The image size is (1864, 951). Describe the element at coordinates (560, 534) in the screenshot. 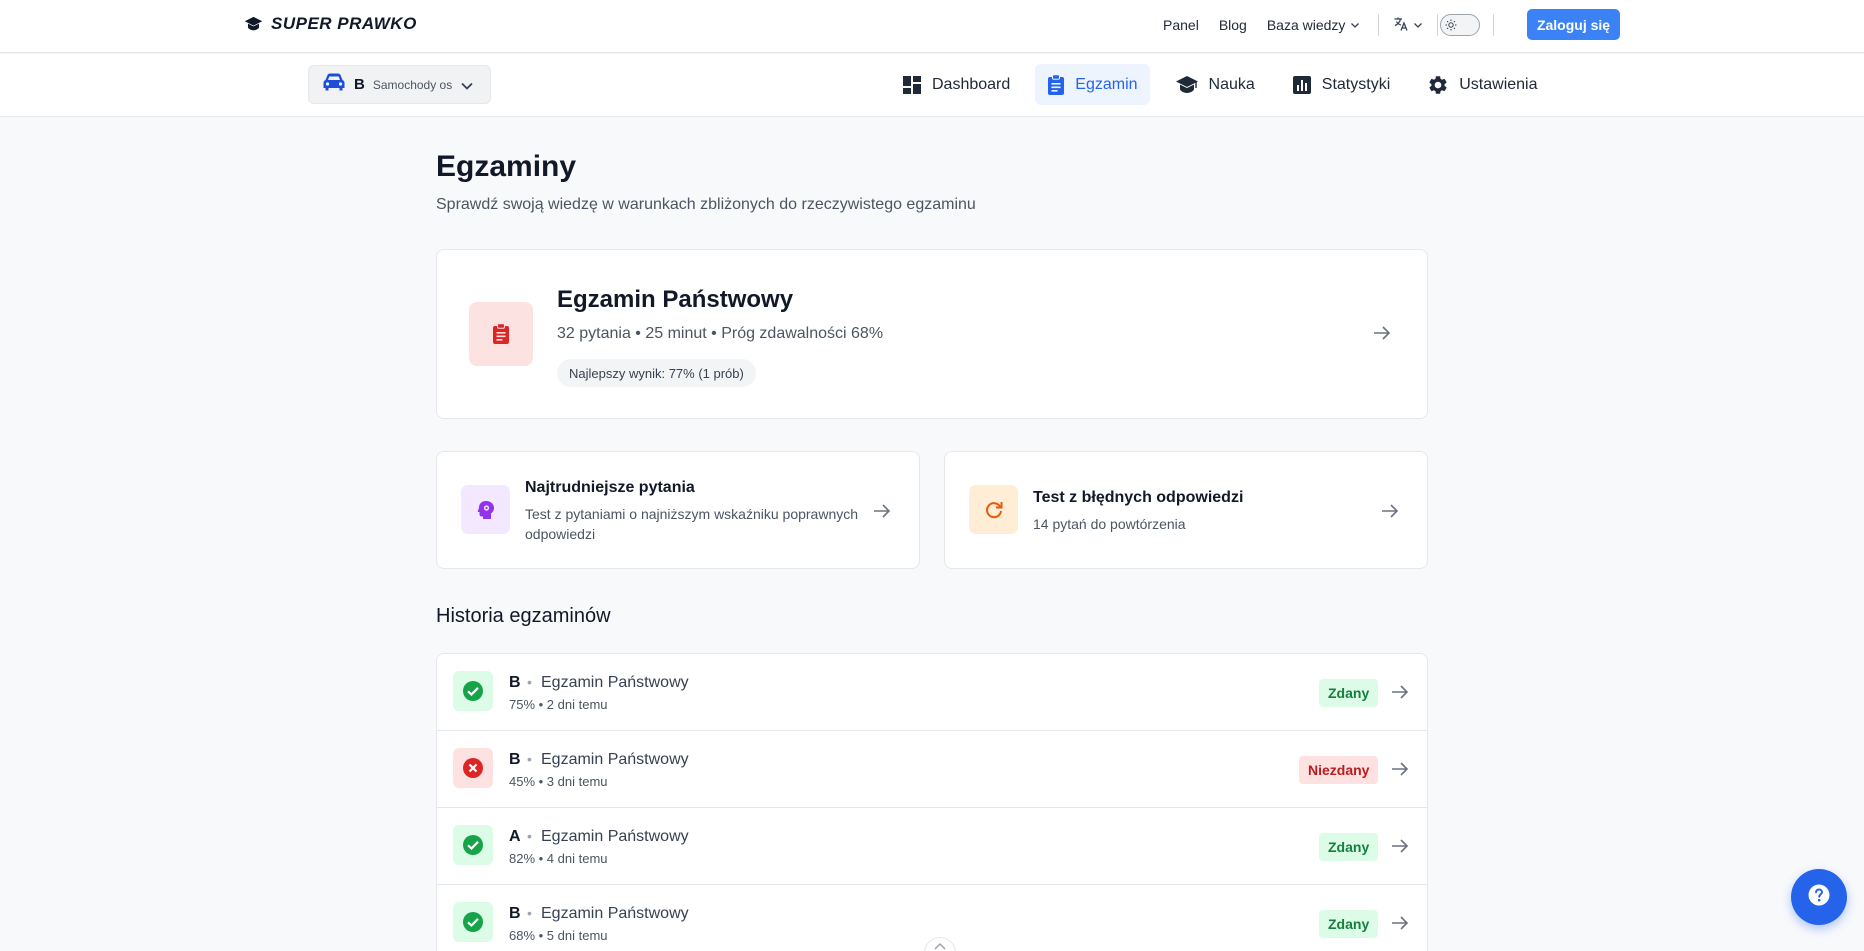

I see `hardest-desc-line2: odpowiedzi` at that location.